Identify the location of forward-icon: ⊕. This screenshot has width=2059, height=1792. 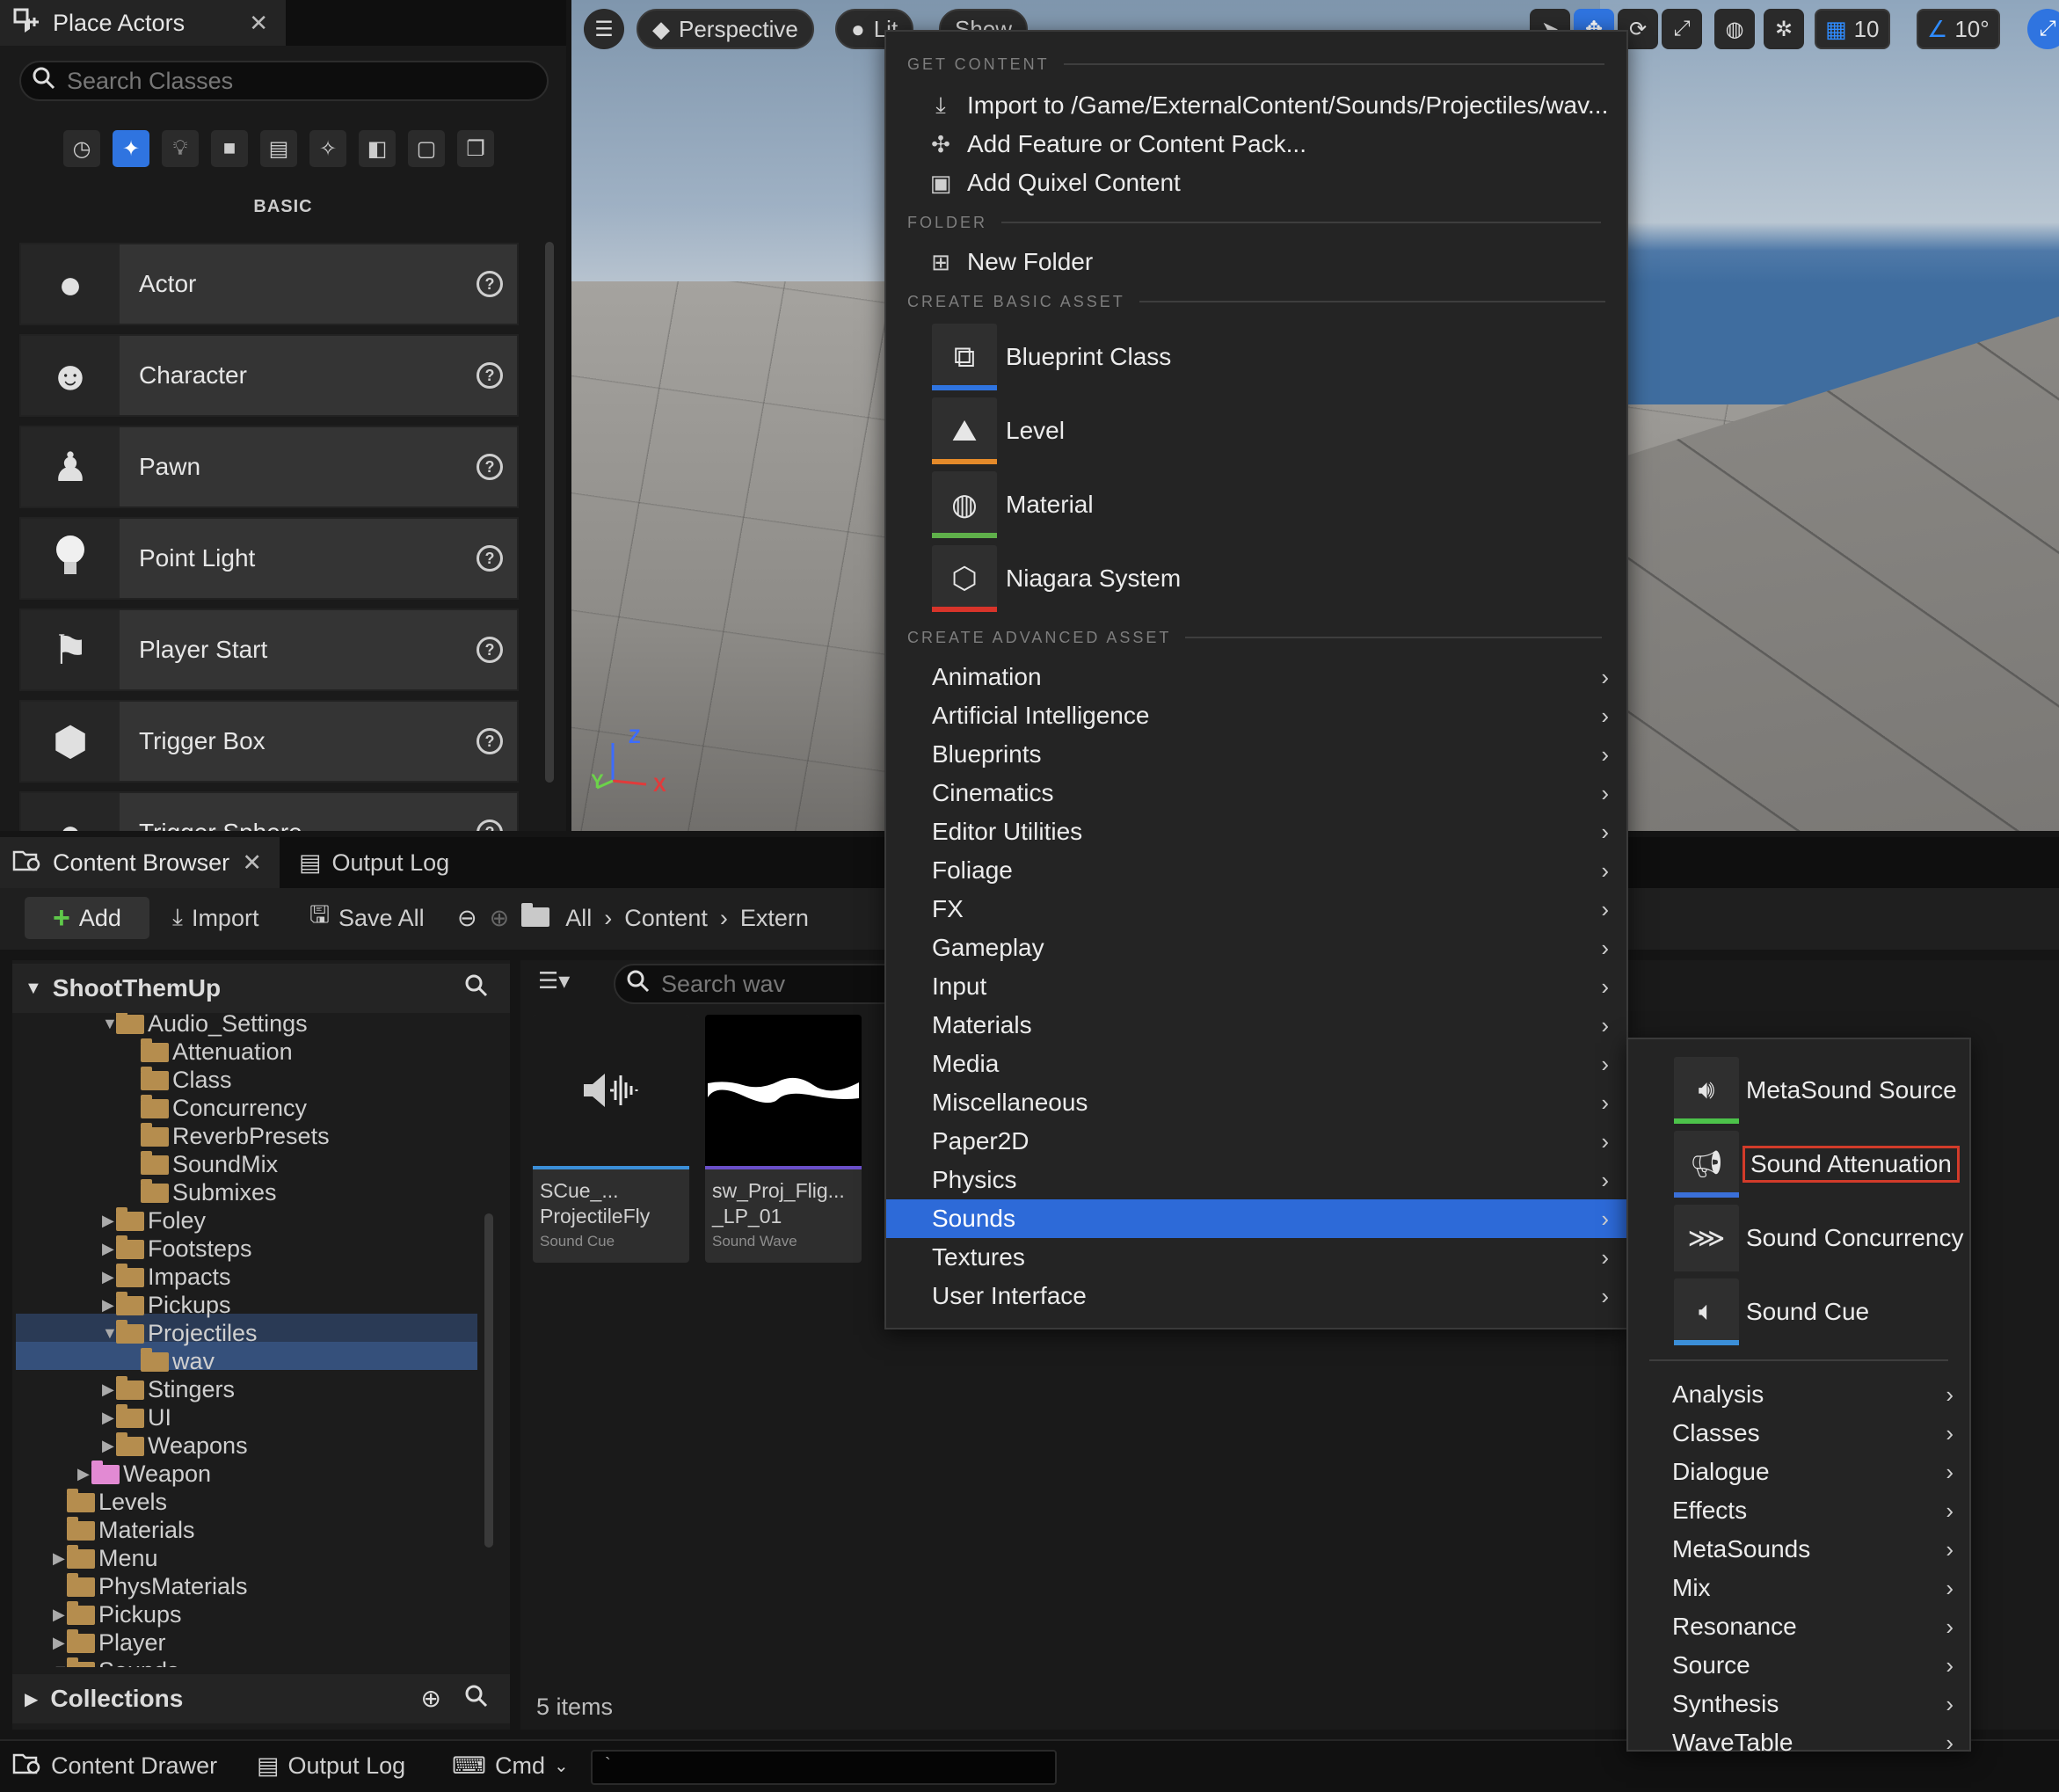
(500, 919).